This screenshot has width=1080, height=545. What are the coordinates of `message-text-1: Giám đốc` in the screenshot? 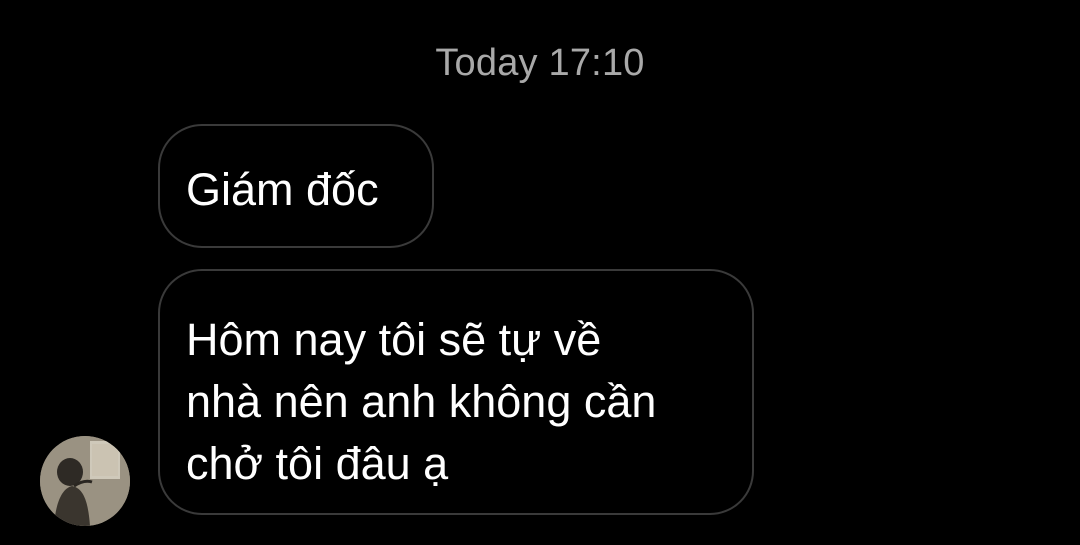 It's located at (282, 189).